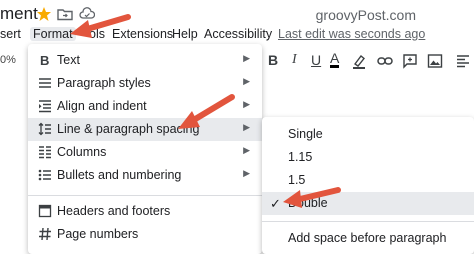 The image size is (474, 254). Describe the element at coordinates (435, 61) in the screenshot. I see `insert-image-icon` at that location.